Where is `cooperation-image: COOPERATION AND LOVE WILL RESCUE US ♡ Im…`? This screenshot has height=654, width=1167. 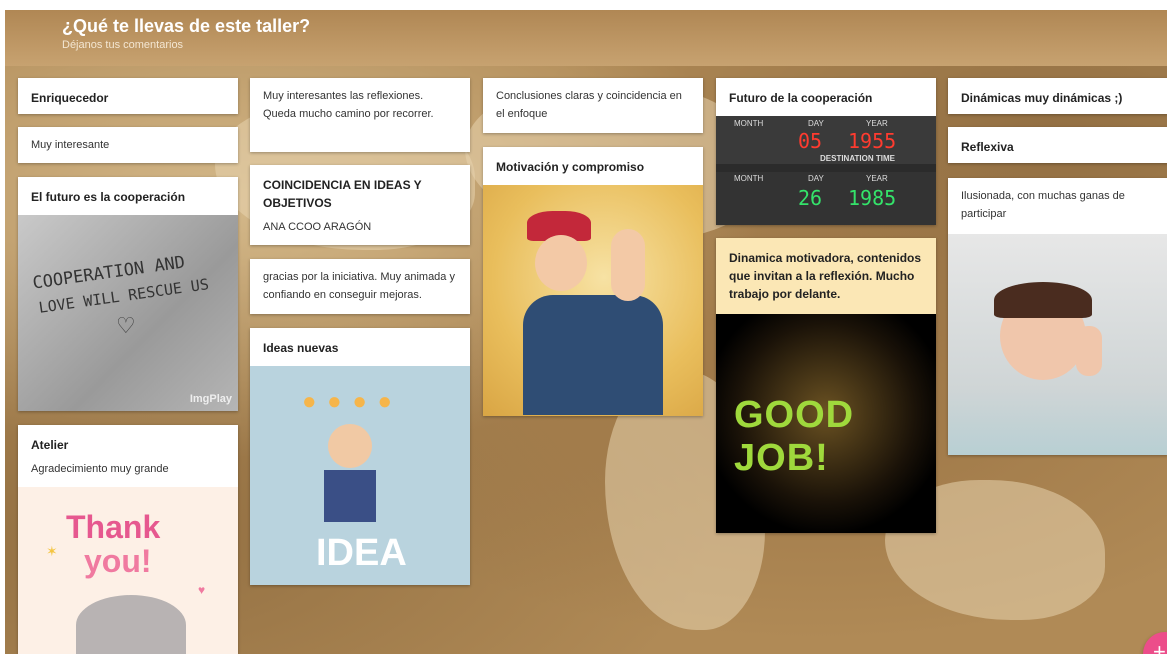
cooperation-image: COOPERATION AND LOVE WILL RESCUE US ♡ Im… is located at coordinates (128, 313).